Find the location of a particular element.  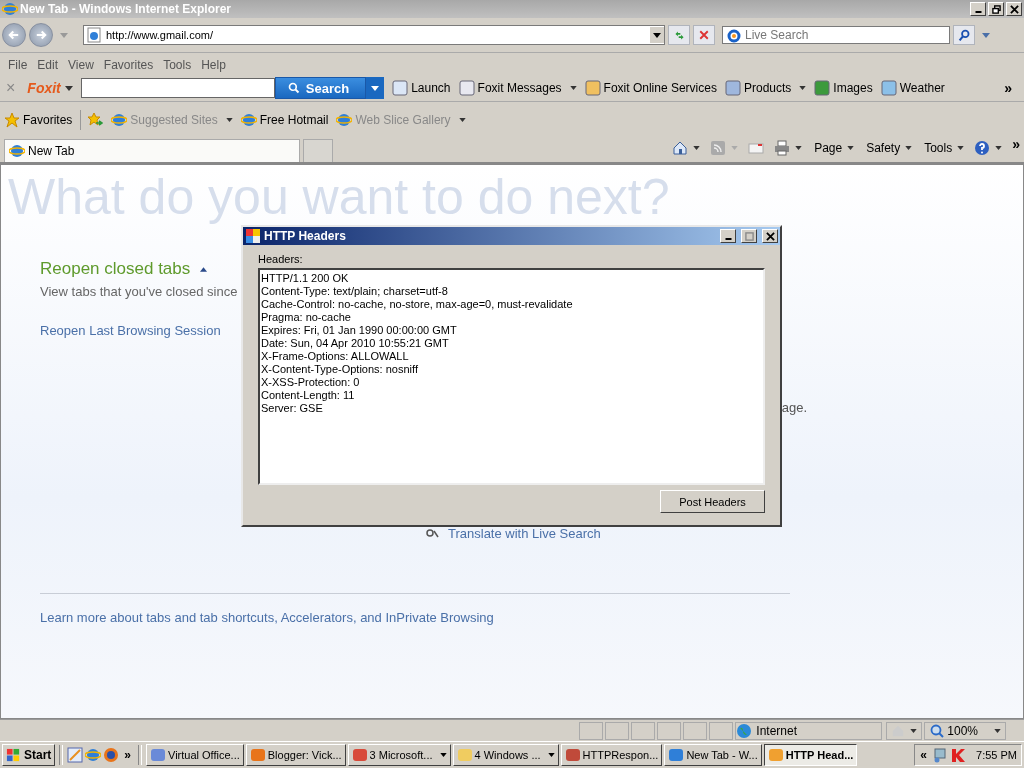

address-field: http://www.gmail.com/ is located at coordinates (374, 35).